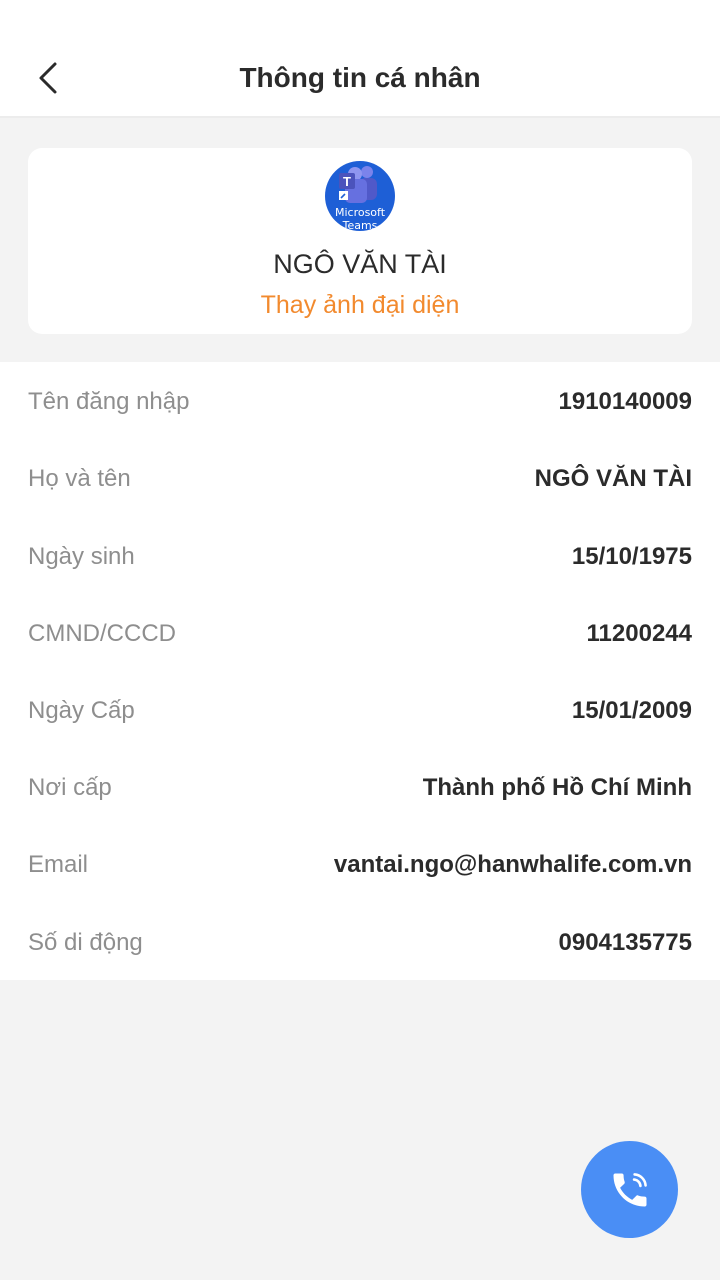 This screenshot has height=1280, width=720. What do you see at coordinates (639, 633) in the screenshot?
I see `info-value: 11200244` at bounding box center [639, 633].